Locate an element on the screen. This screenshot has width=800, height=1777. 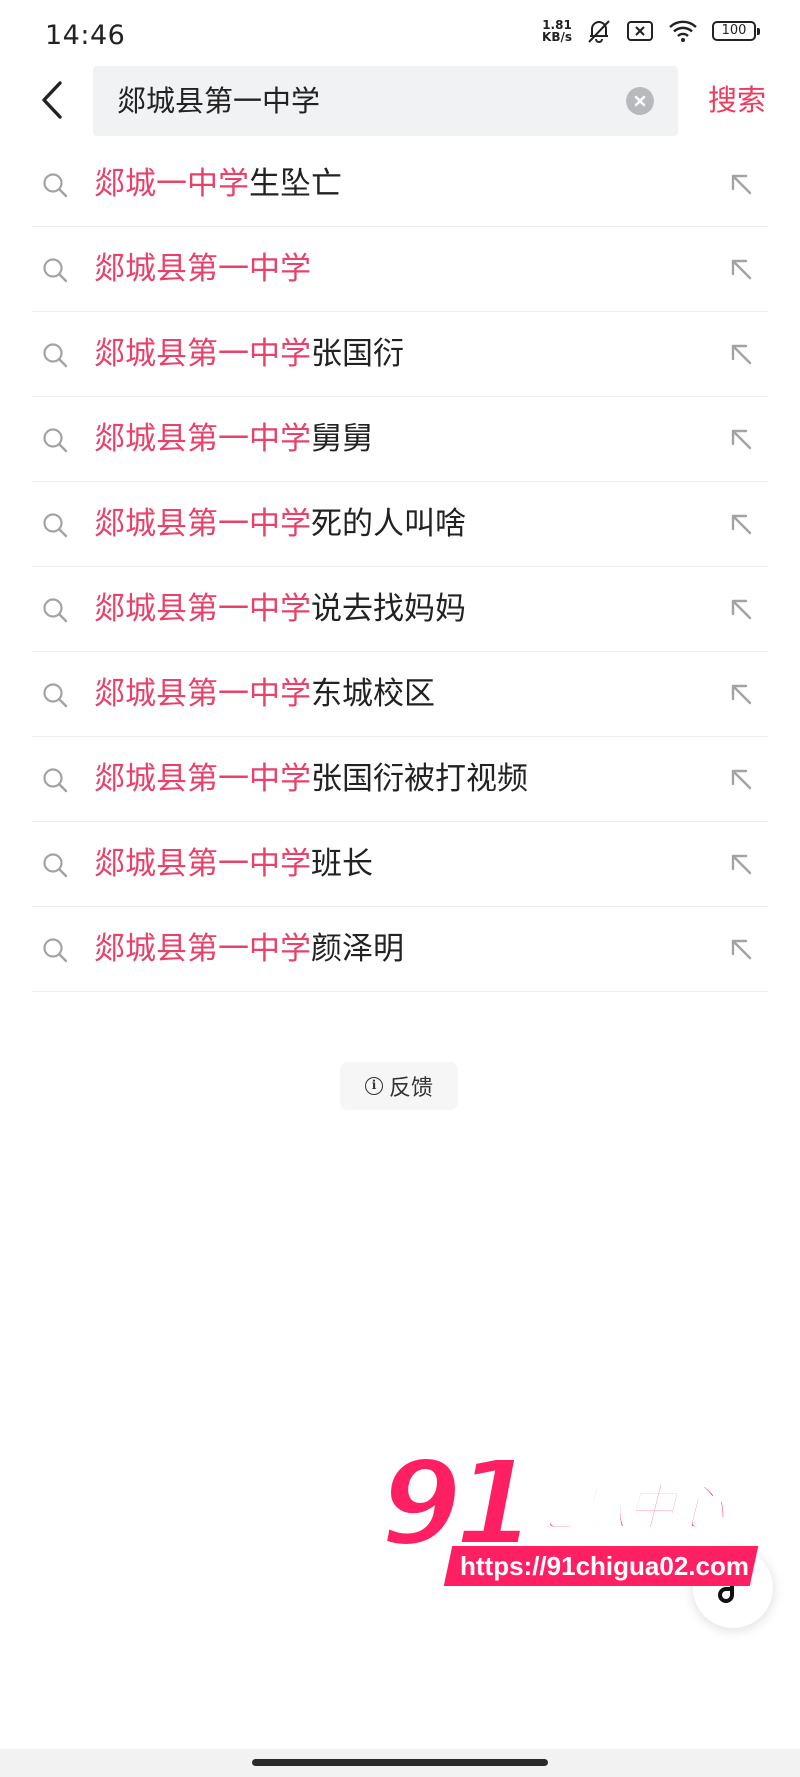
suggestion-item: 郯城县第一中学东城校区 is located at coordinates (400, 694).